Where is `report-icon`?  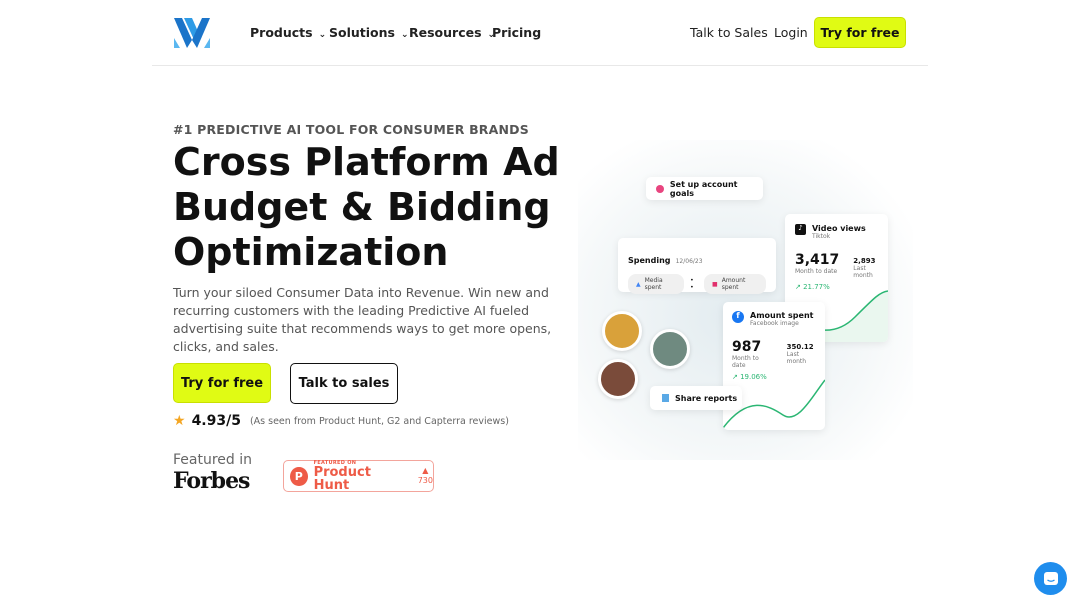
report-icon is located at coordinates (665, 398).